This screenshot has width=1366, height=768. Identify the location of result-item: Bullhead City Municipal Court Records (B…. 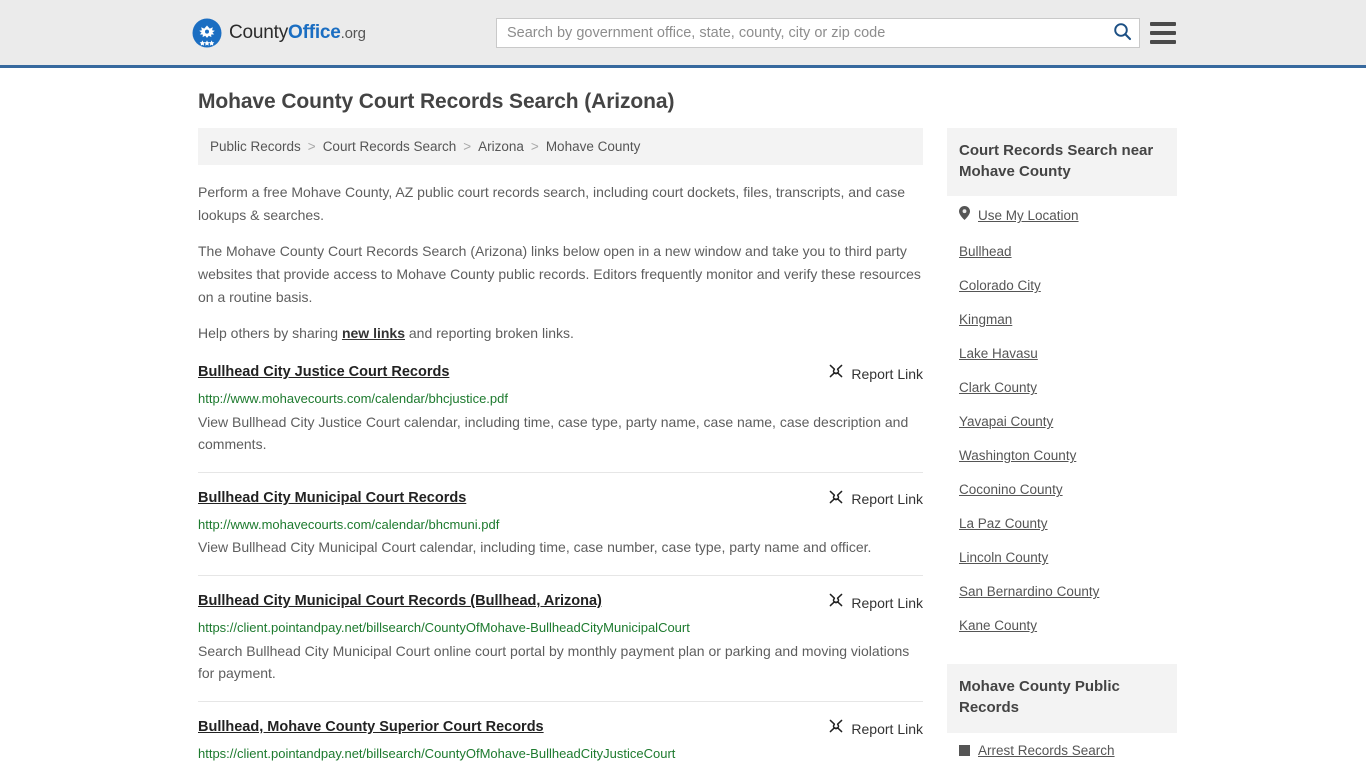
(560, 647).